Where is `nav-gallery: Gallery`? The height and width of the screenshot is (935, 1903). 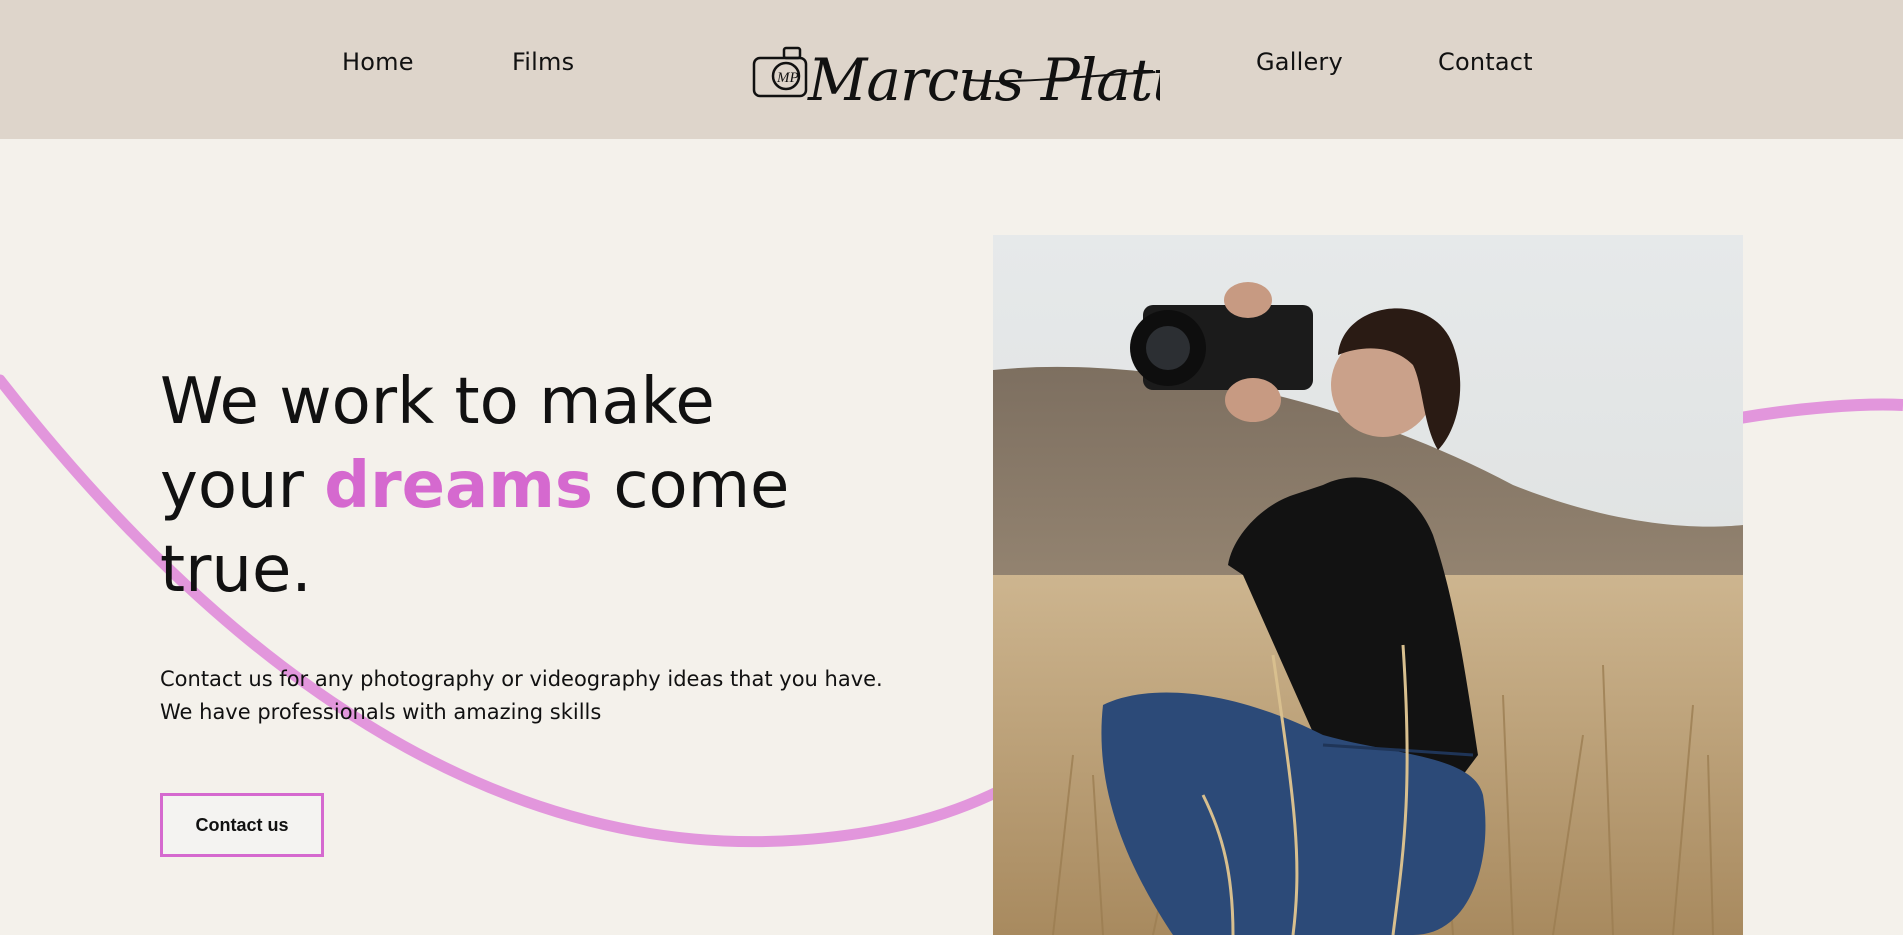
nav-gallery: Gallery is located at coordinates (1299, 62).